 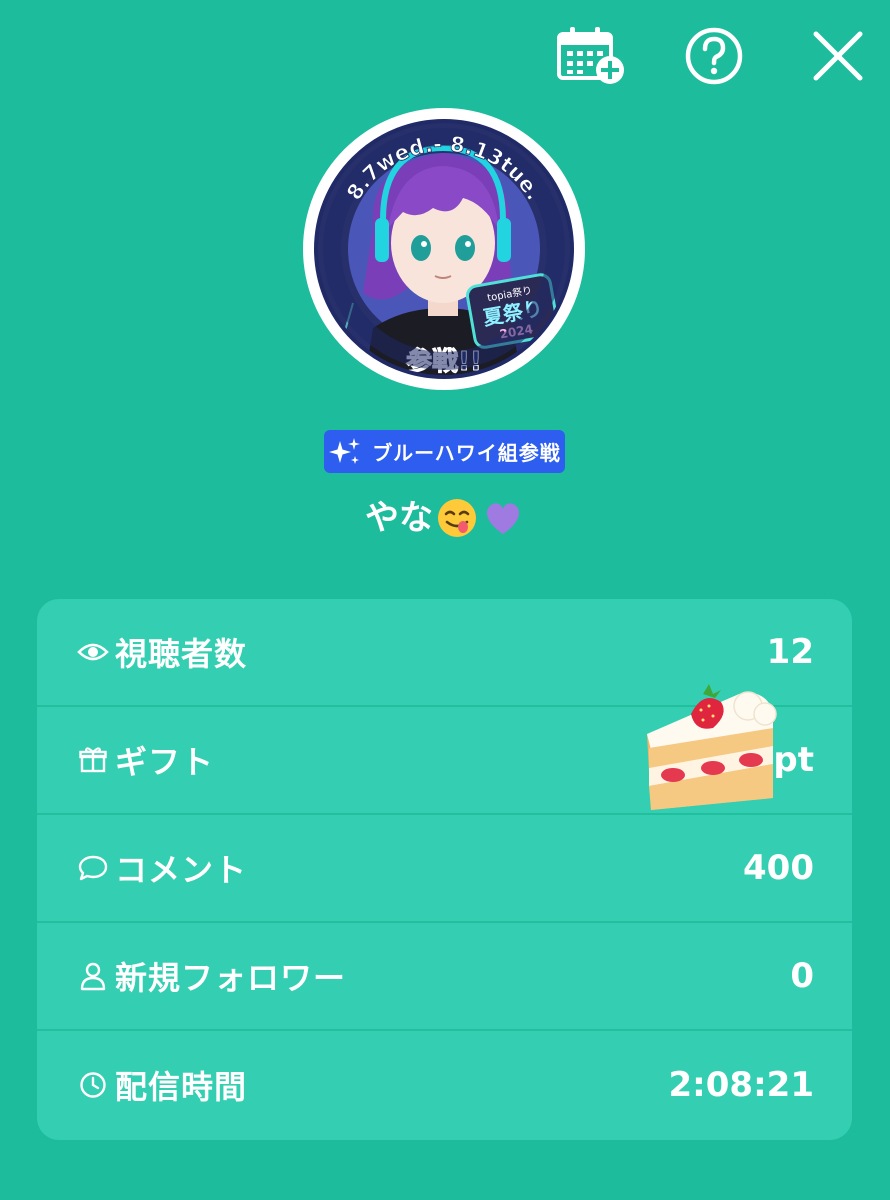 What do you see at coordinates (466, 453) in the screenshot?
I see `badge-label: ブルーハワイ組参戦` at bounding box center [466, 453].